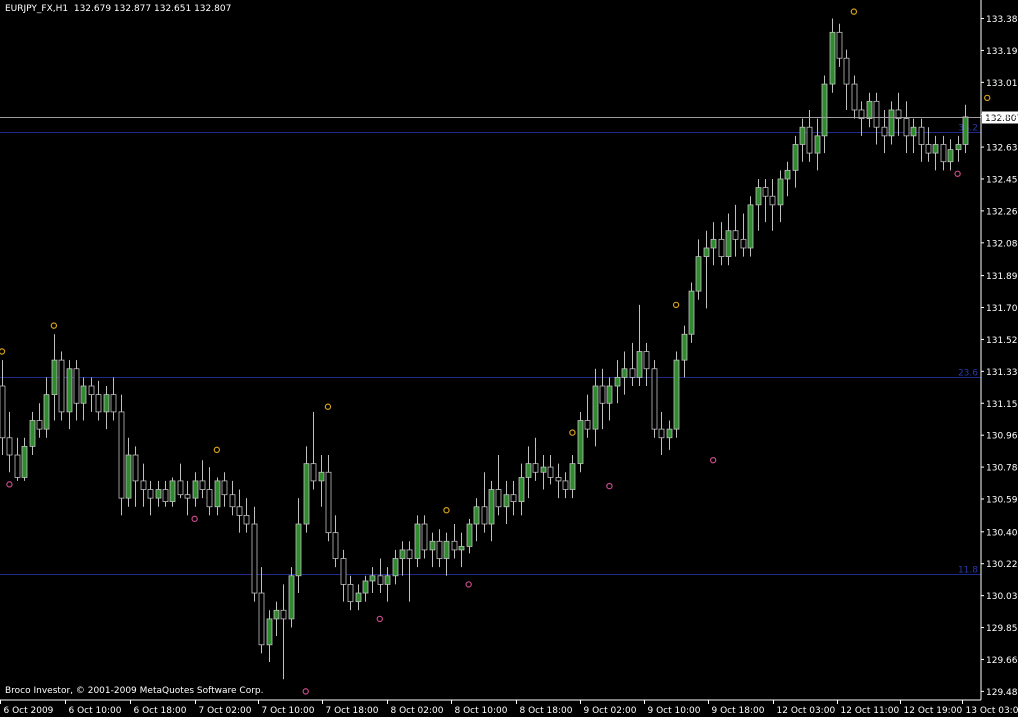 This screenshot has width=1018, height=717. What do you see at coordinates (1002, 277) in the screenshot?
I see `y-tick-label: 131.890` at bounding box center [1002, 277].